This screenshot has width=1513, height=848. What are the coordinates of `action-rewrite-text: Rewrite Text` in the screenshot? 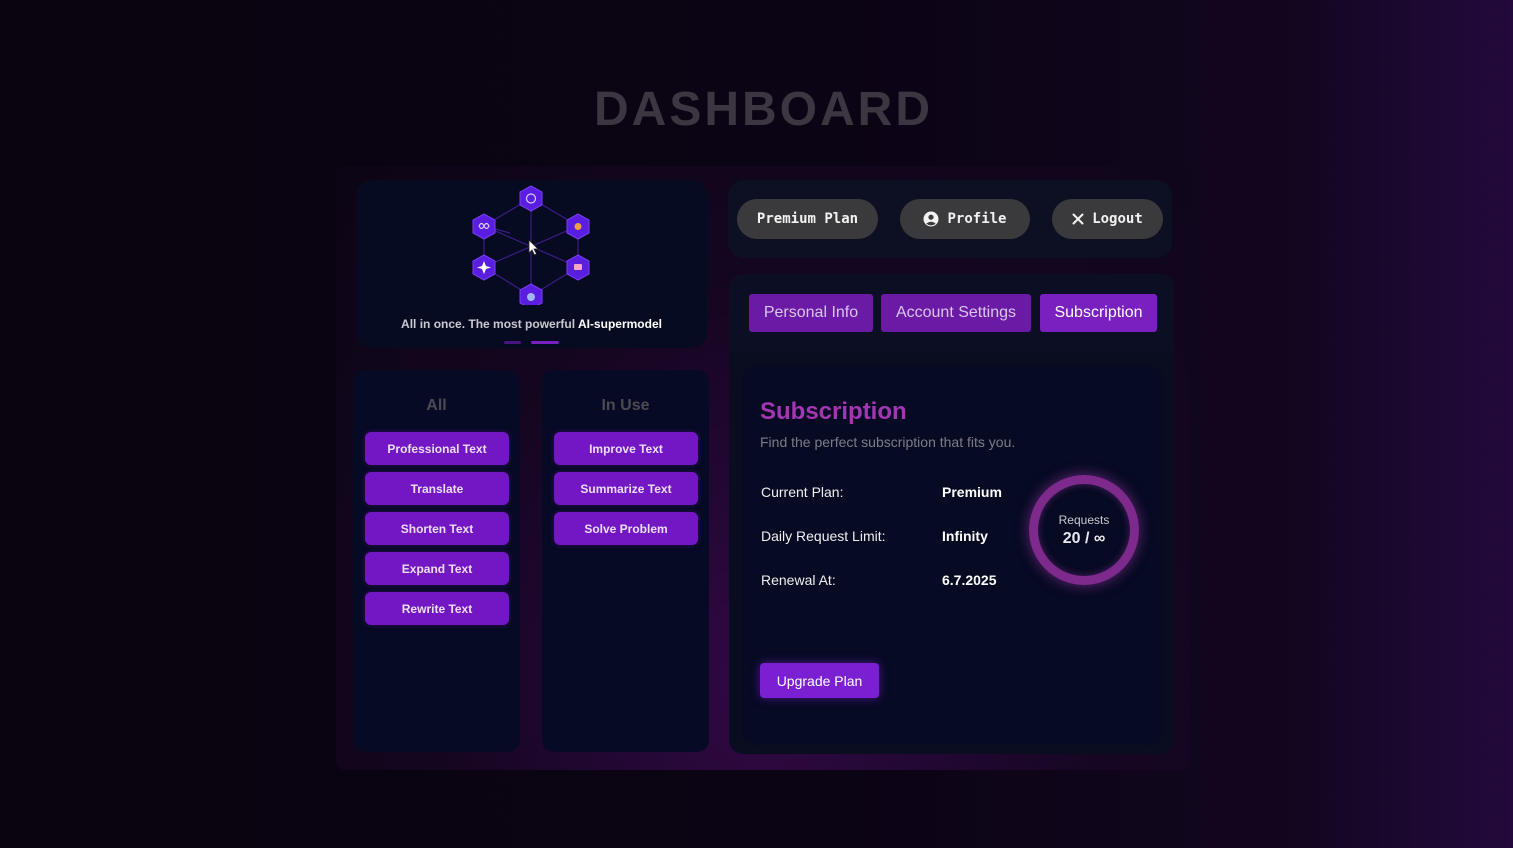 It's located at (437, 608).